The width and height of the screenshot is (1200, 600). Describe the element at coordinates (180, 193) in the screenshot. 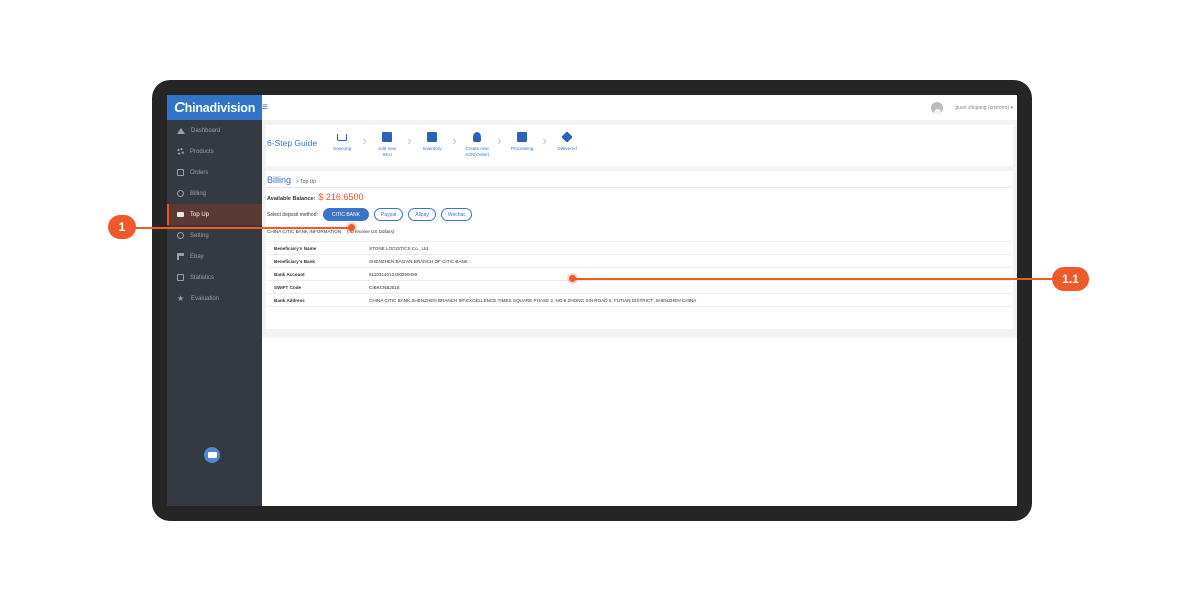

I see `dollar-icon` at that location.